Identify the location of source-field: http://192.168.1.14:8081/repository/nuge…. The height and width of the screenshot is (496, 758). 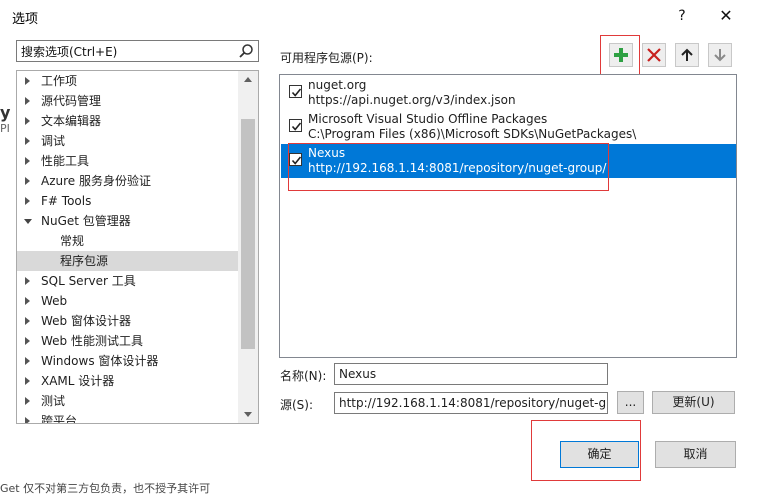
(471, 403).